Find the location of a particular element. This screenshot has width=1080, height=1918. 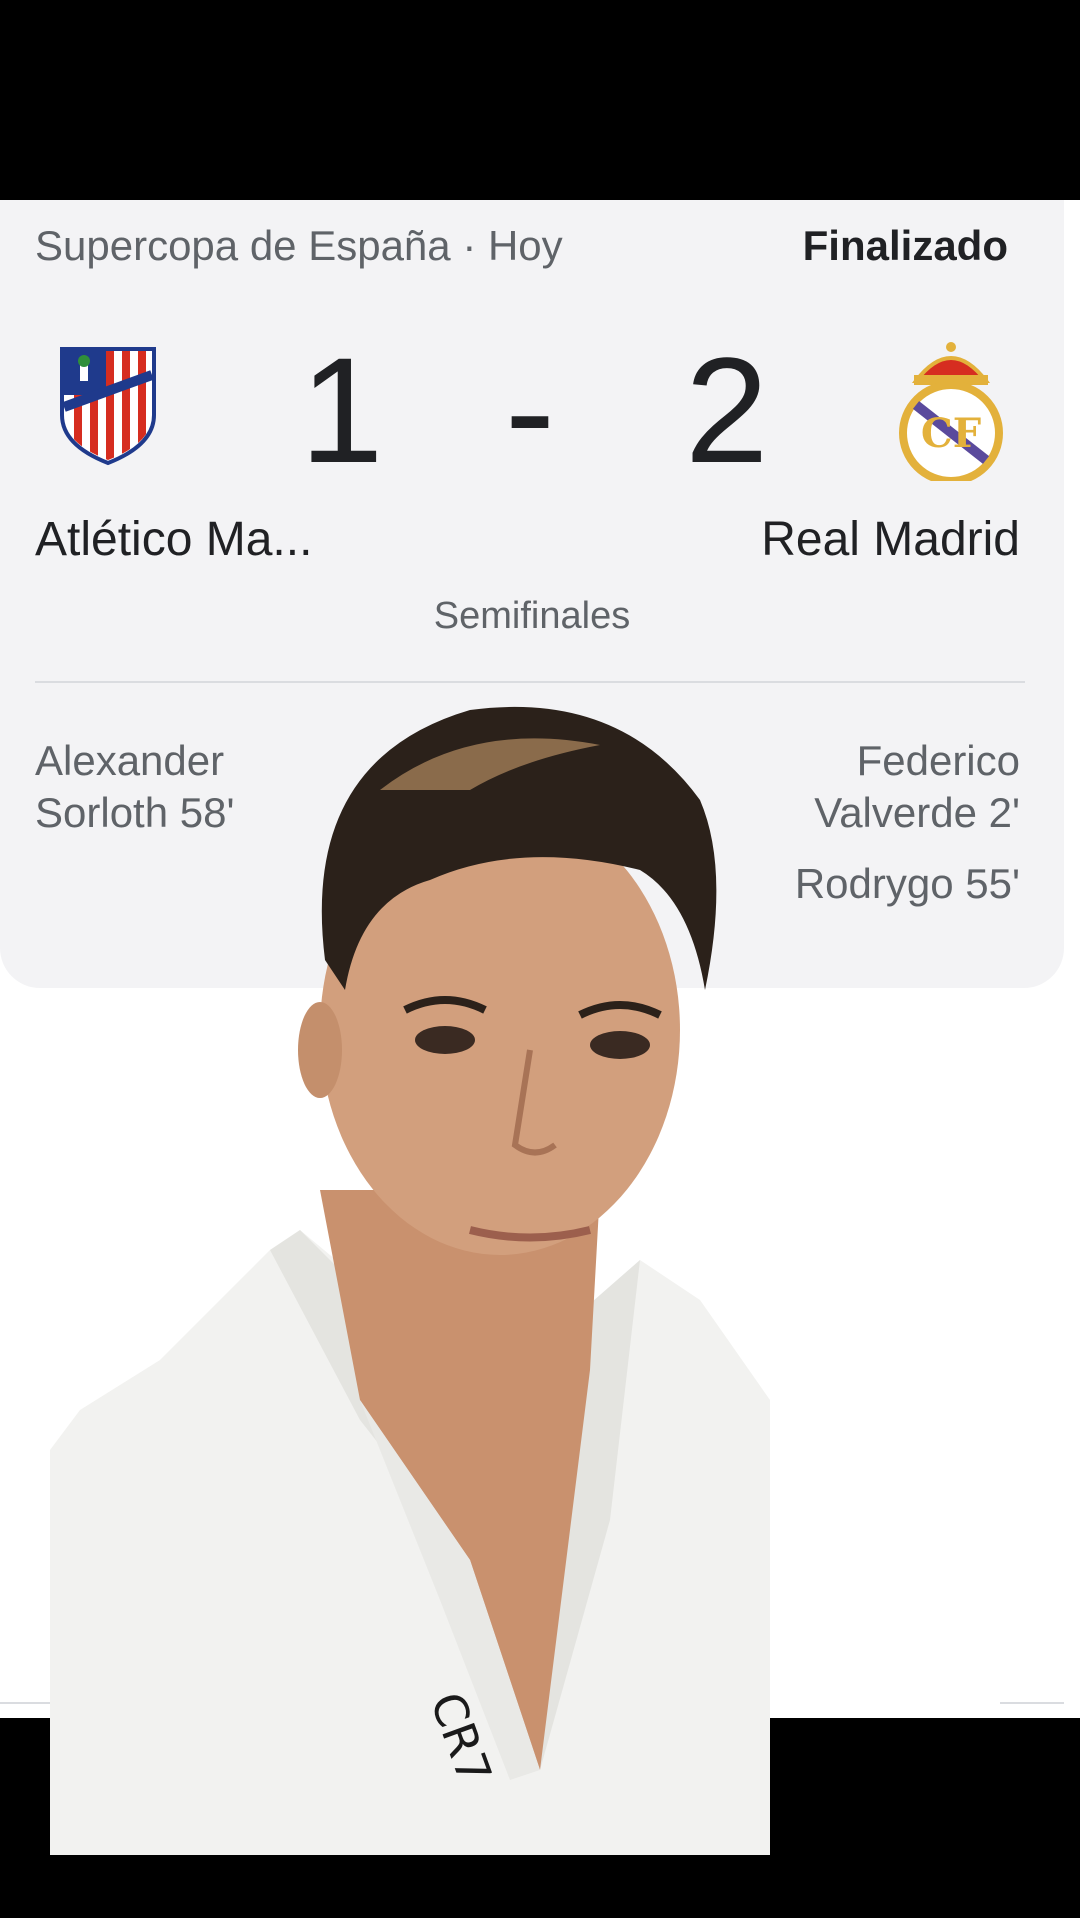

atletico-crest-icon is located at coordinates (108, 406).